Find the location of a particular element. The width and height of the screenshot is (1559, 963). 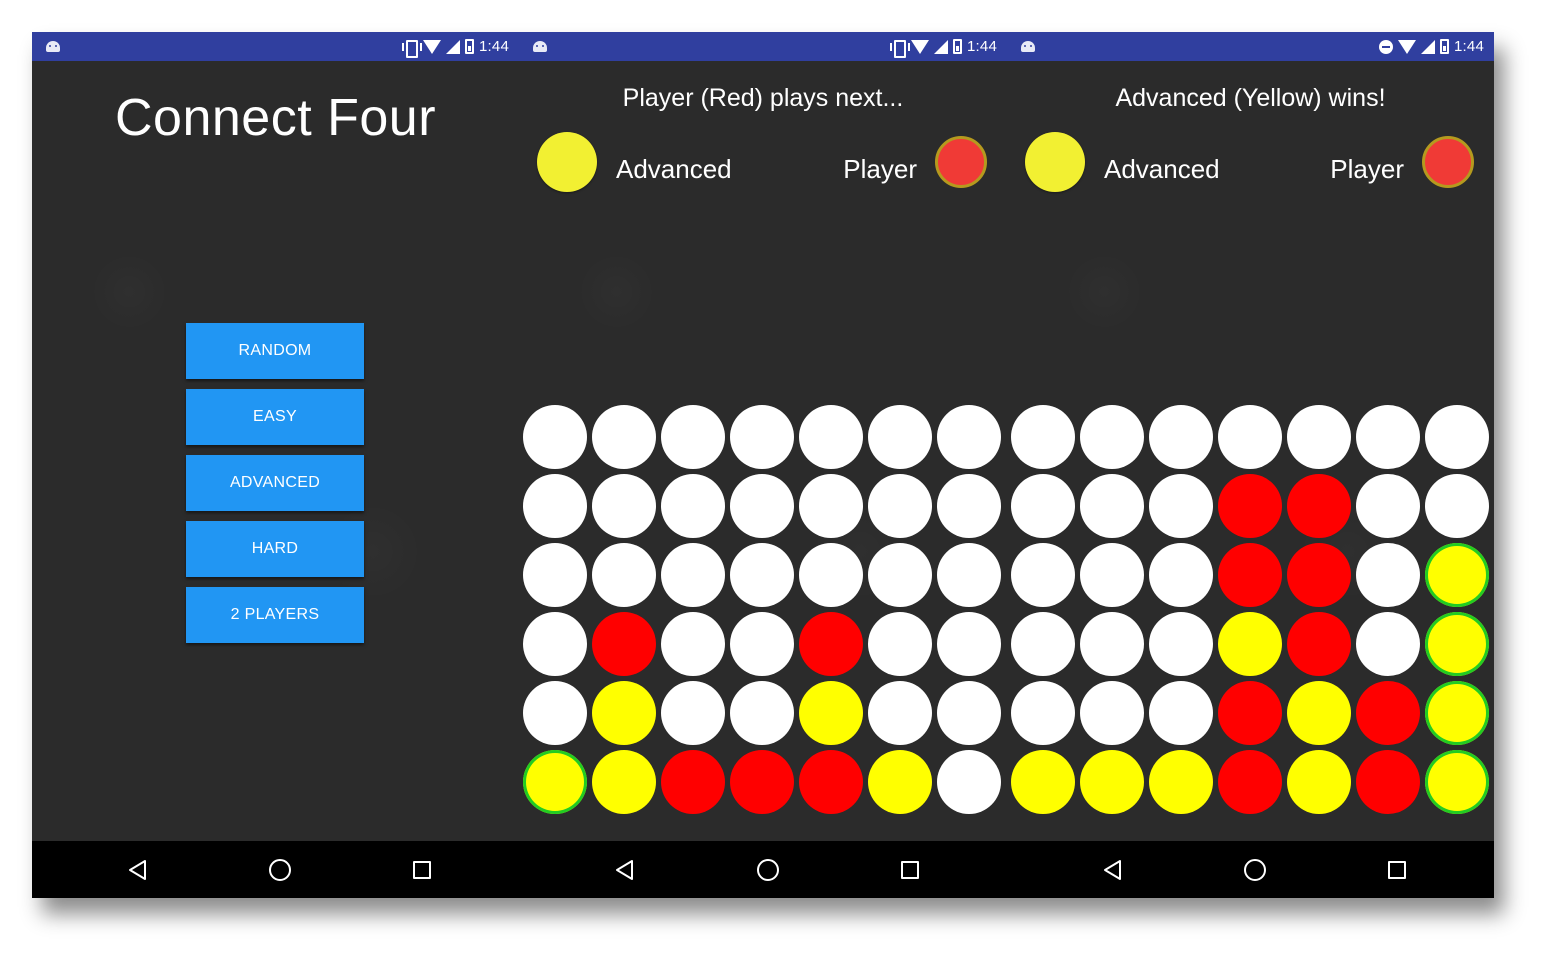

two-players-button: 2 PLAYERS is located at coordinates (275, 615).